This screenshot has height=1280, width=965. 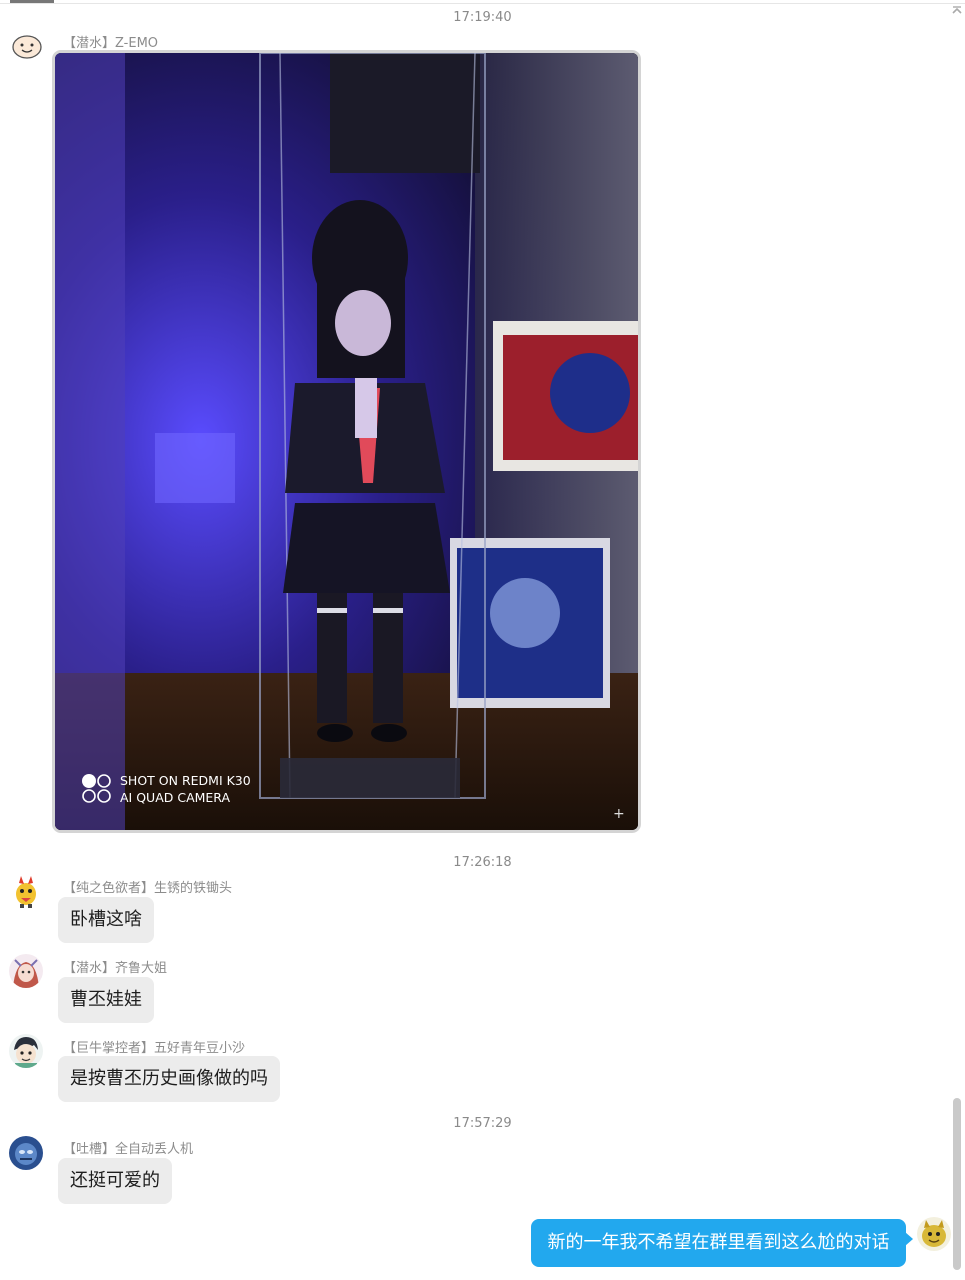 What do you see at coordinates (115, 1181) in the screenshot?
I see `message-bubble: 还挺可爱的` at bounding box center [115, 1181].